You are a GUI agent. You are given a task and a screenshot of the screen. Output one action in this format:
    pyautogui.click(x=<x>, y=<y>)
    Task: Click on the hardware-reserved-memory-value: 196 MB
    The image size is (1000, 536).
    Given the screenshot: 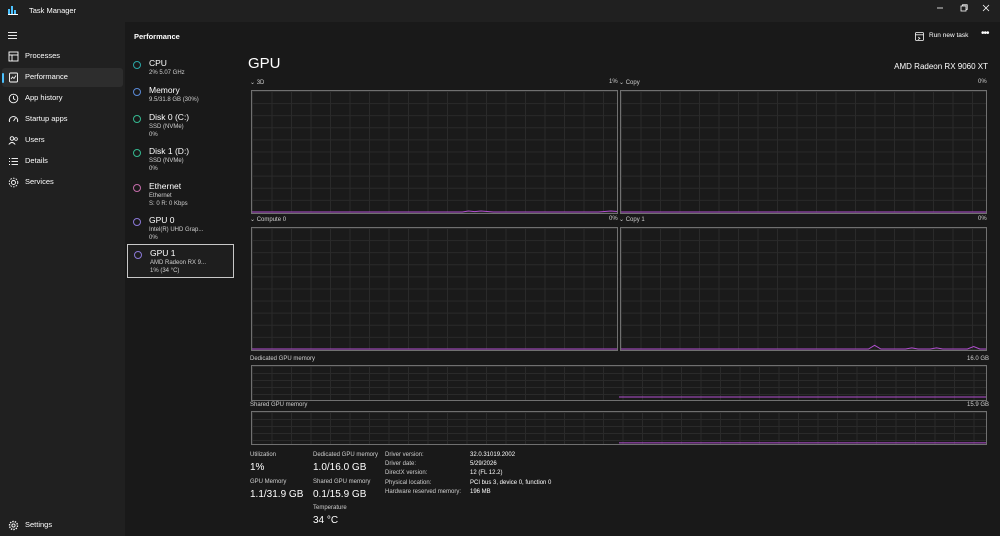 What is the action you would take?
    pyautogui.click(x=480, y=492)
    